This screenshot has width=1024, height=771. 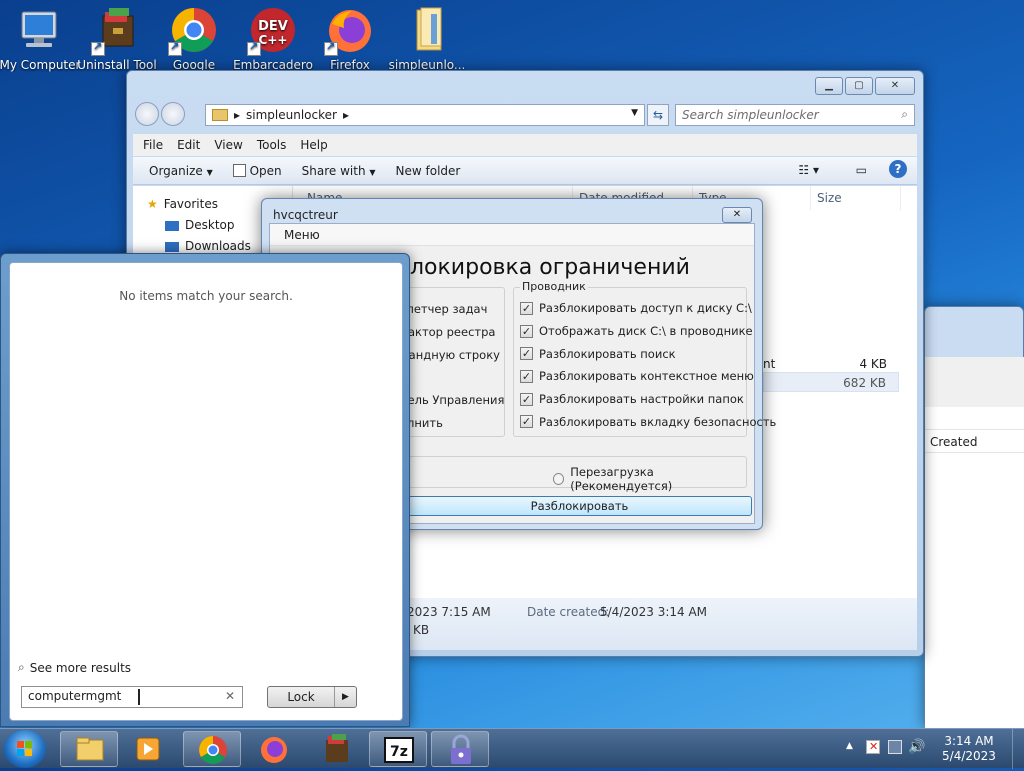 What do you see at coordinates (74, 667) in the screenshot?
I see `see-more-results-link: ⌕ See more results` at bounding box center [74, 667].